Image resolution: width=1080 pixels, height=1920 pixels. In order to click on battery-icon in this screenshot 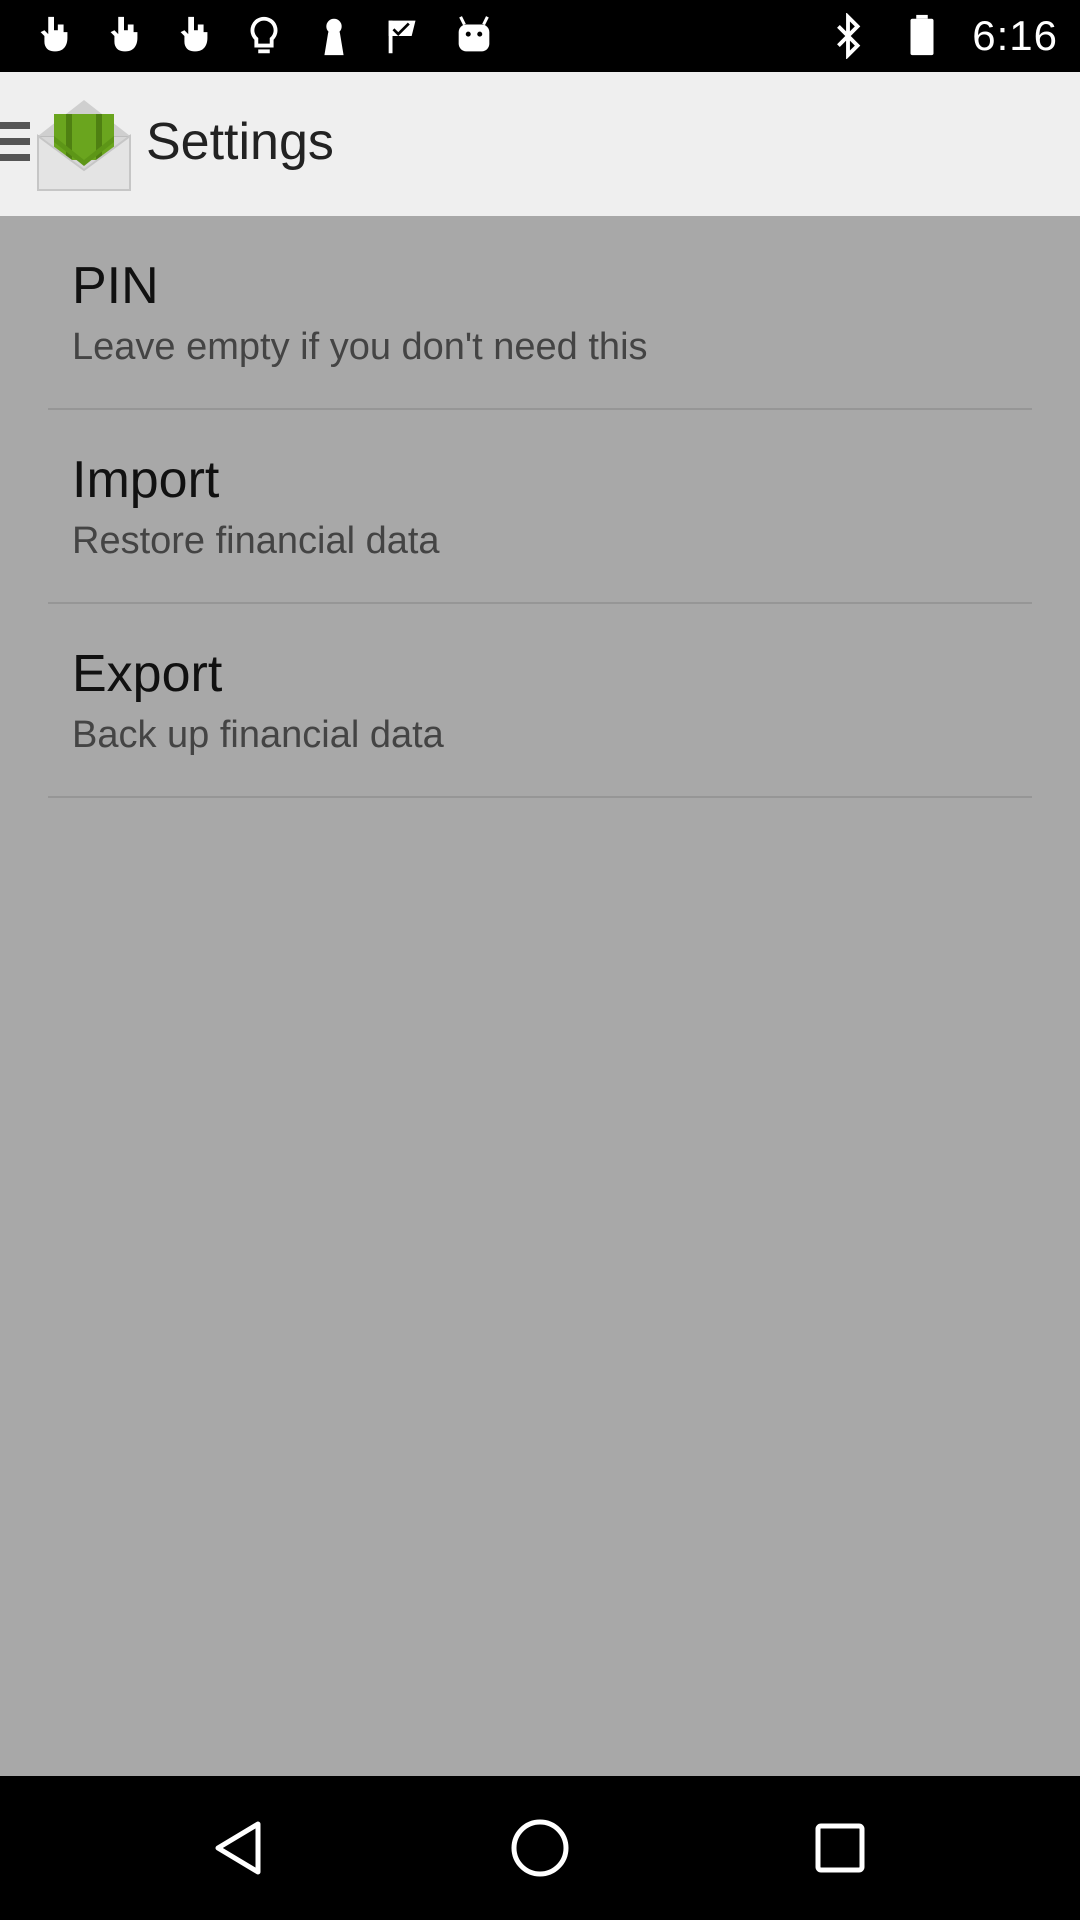, I will do `click(922, 36)`.